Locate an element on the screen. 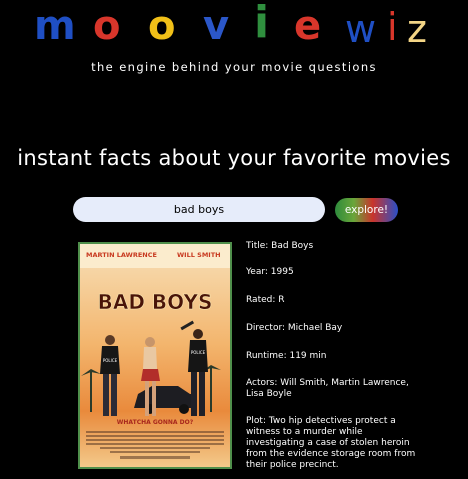  logo-letter: v is located at coordinates (216, 26).